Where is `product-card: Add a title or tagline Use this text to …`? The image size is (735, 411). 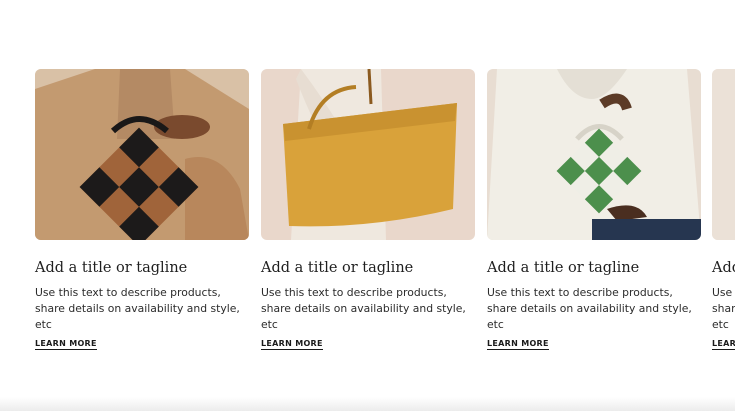 product-card: Add a title or tagline Use this text to … is located at coordinates (723, 210).